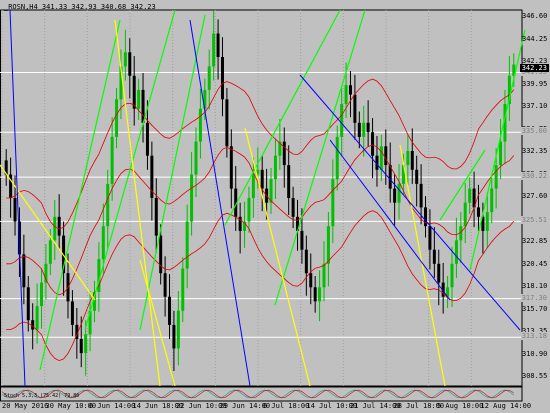  Describe the element at coordinates (460, 406) in the screenshot. I see `time-tick-label: 5 Aug 10:00` at that location.